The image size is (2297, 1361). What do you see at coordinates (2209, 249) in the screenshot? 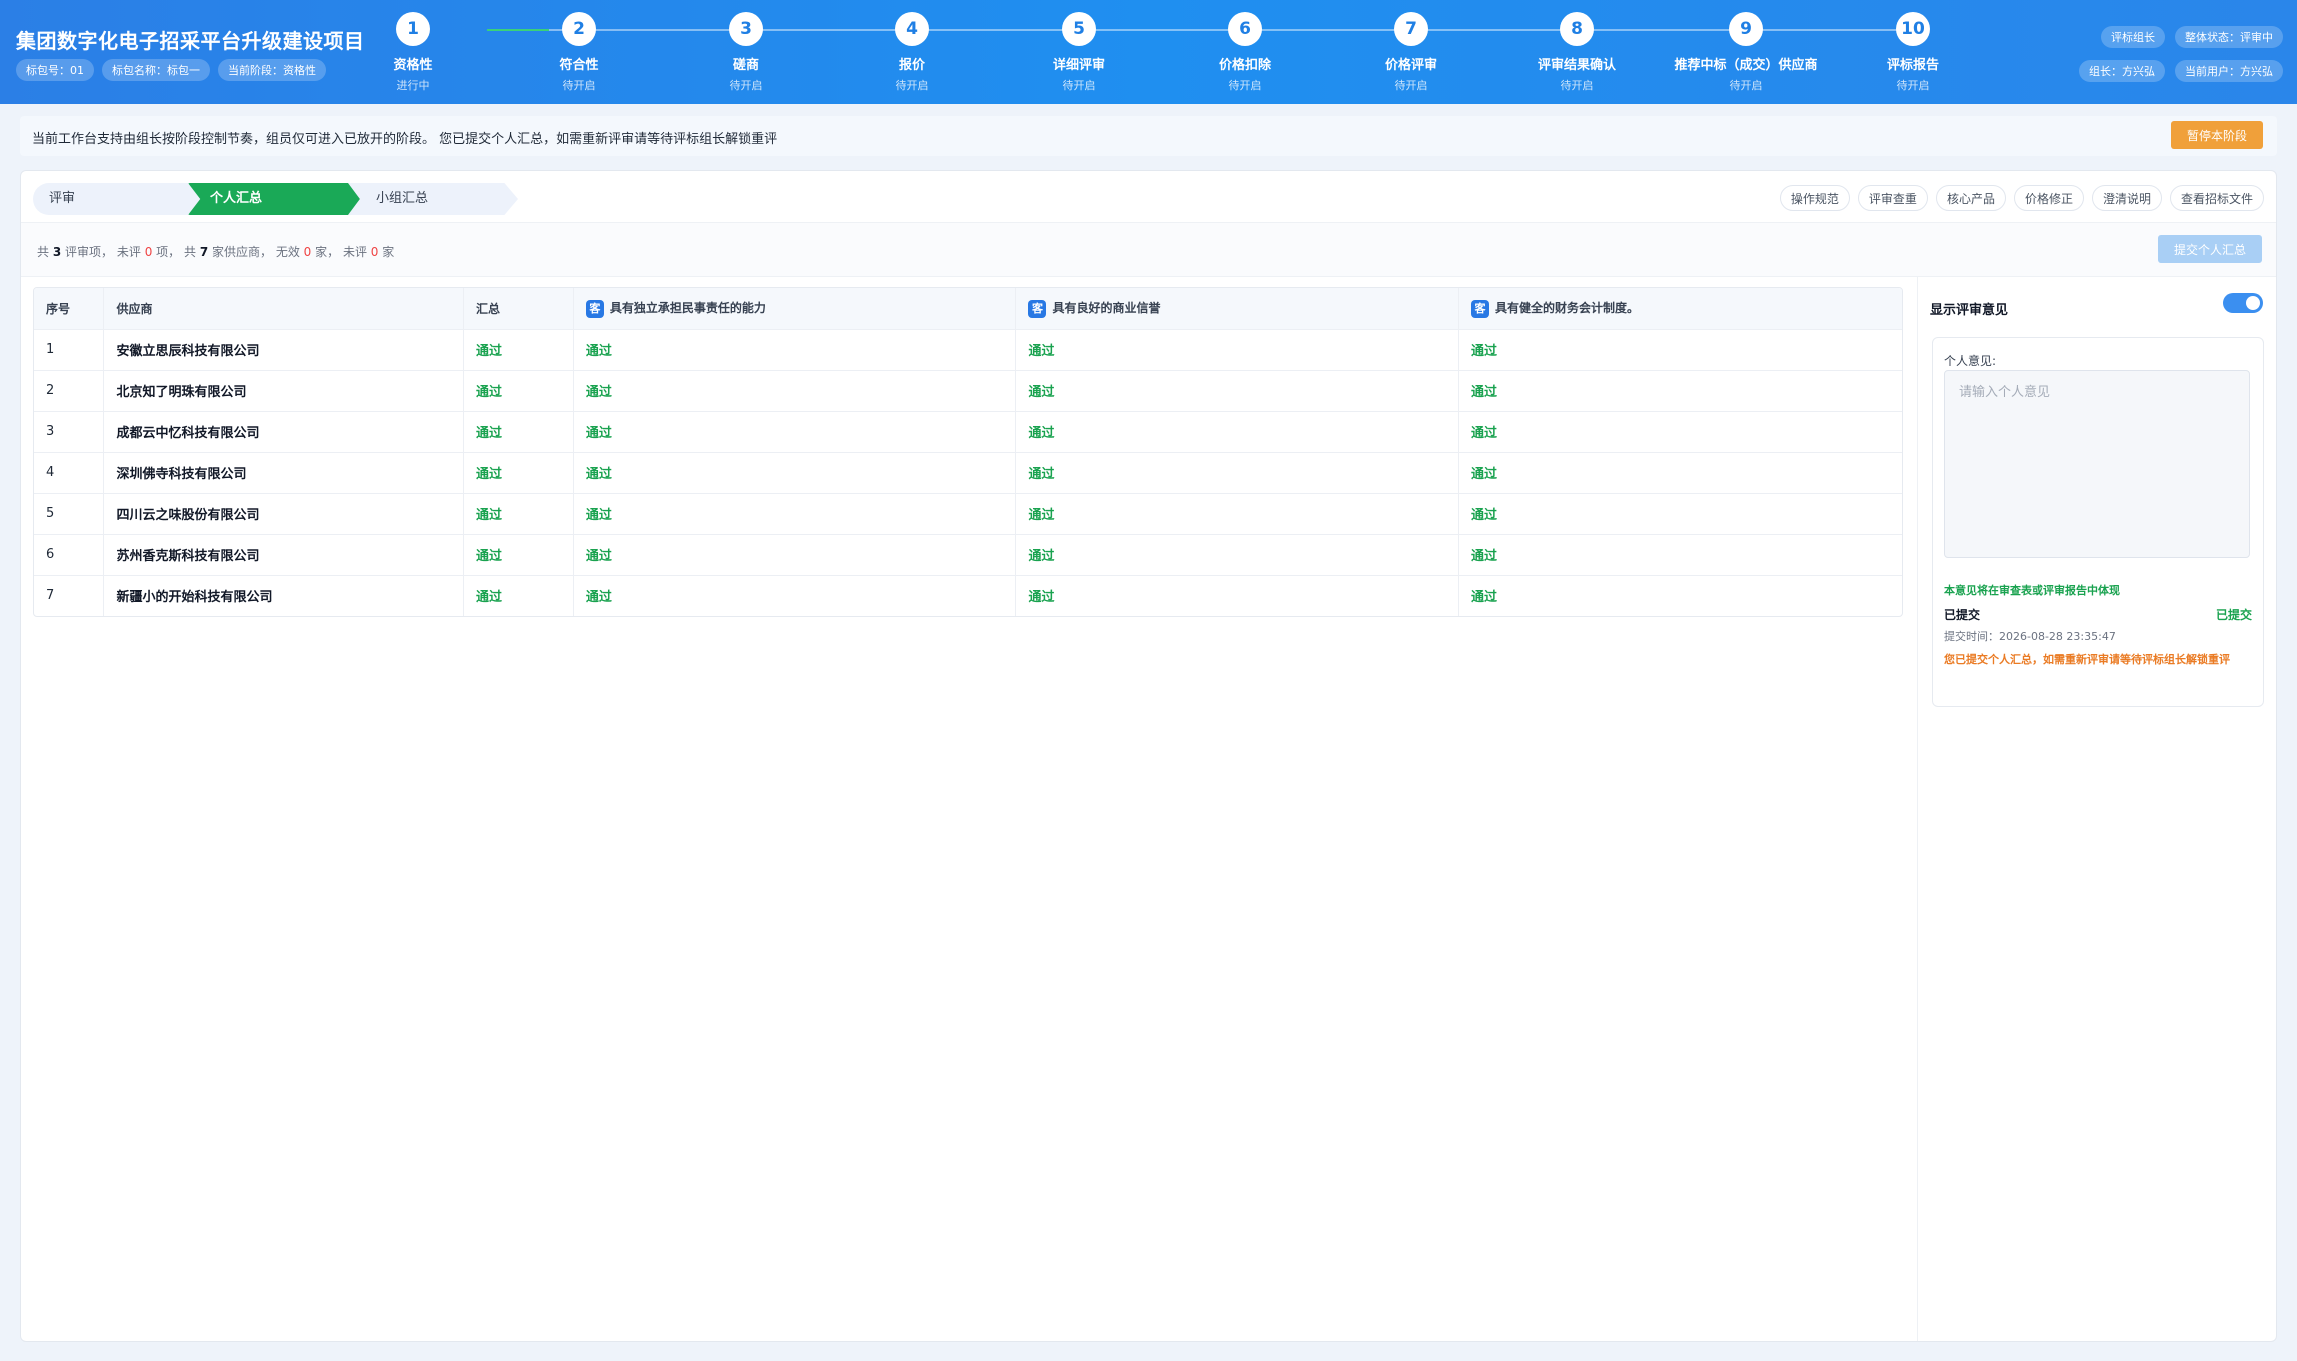
I see `submit-personal-summary-button: 提交个人汇总` at bounding box center [2209, 249].